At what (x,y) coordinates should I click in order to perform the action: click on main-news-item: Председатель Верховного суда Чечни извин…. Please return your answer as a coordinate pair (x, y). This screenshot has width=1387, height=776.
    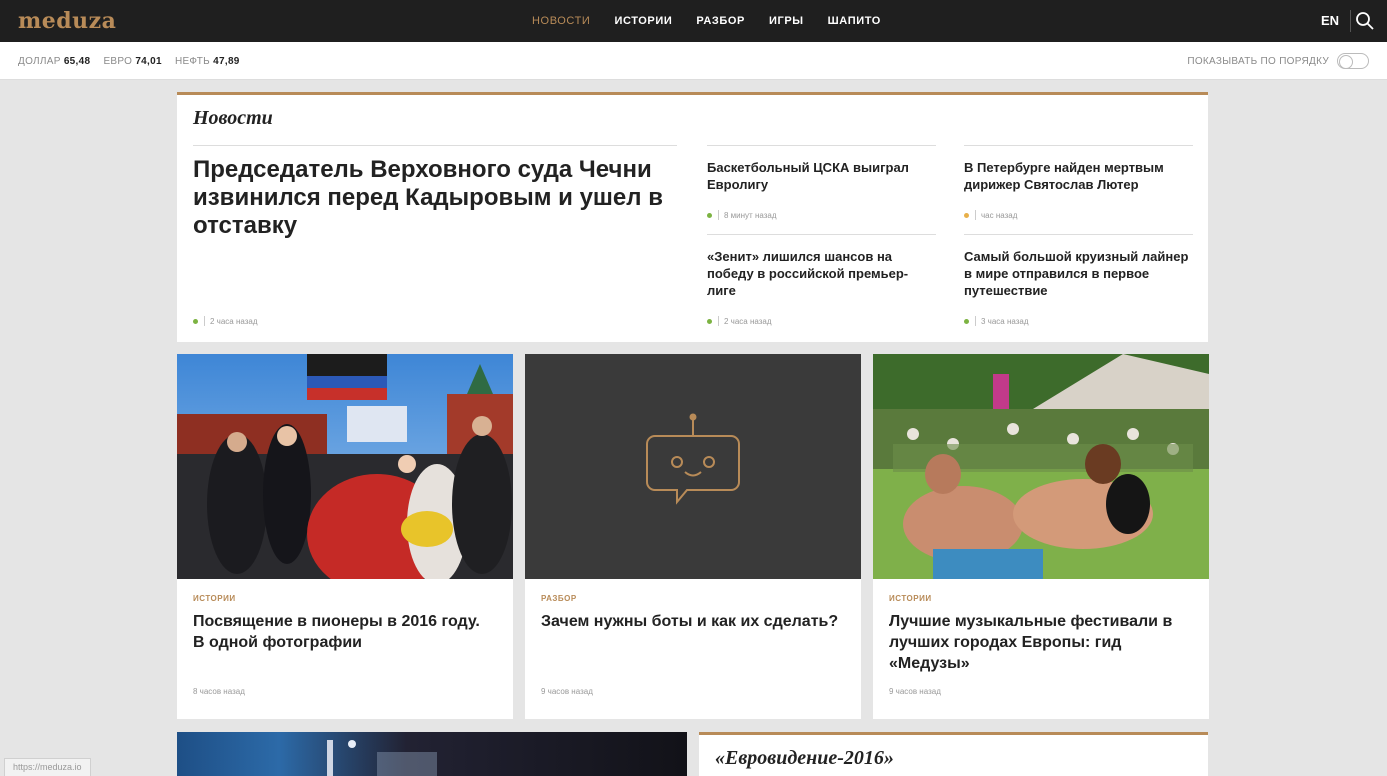
    Looking at the image, I should click on (435, 240).